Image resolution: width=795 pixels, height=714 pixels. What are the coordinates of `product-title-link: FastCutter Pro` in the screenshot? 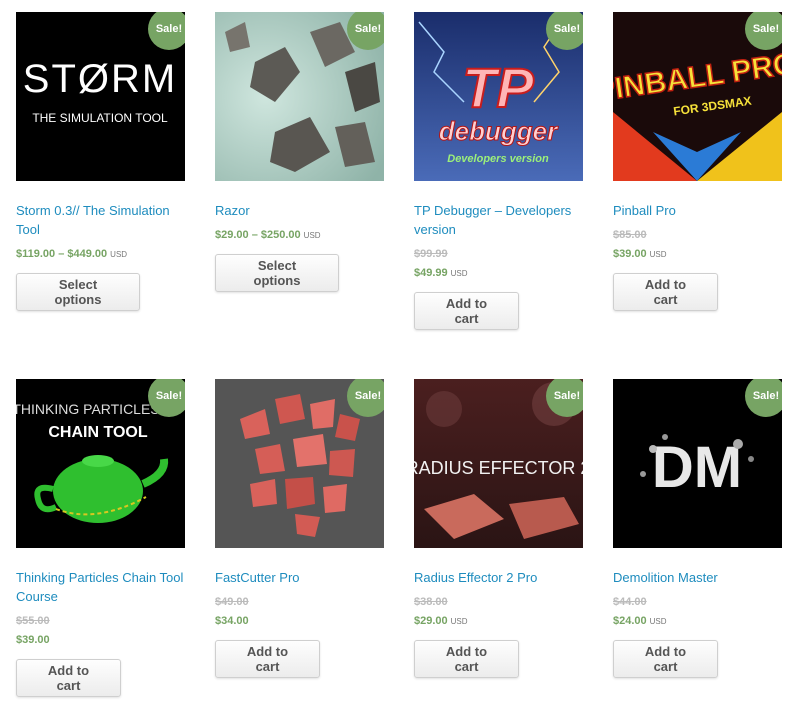 It's located at (302, 577).